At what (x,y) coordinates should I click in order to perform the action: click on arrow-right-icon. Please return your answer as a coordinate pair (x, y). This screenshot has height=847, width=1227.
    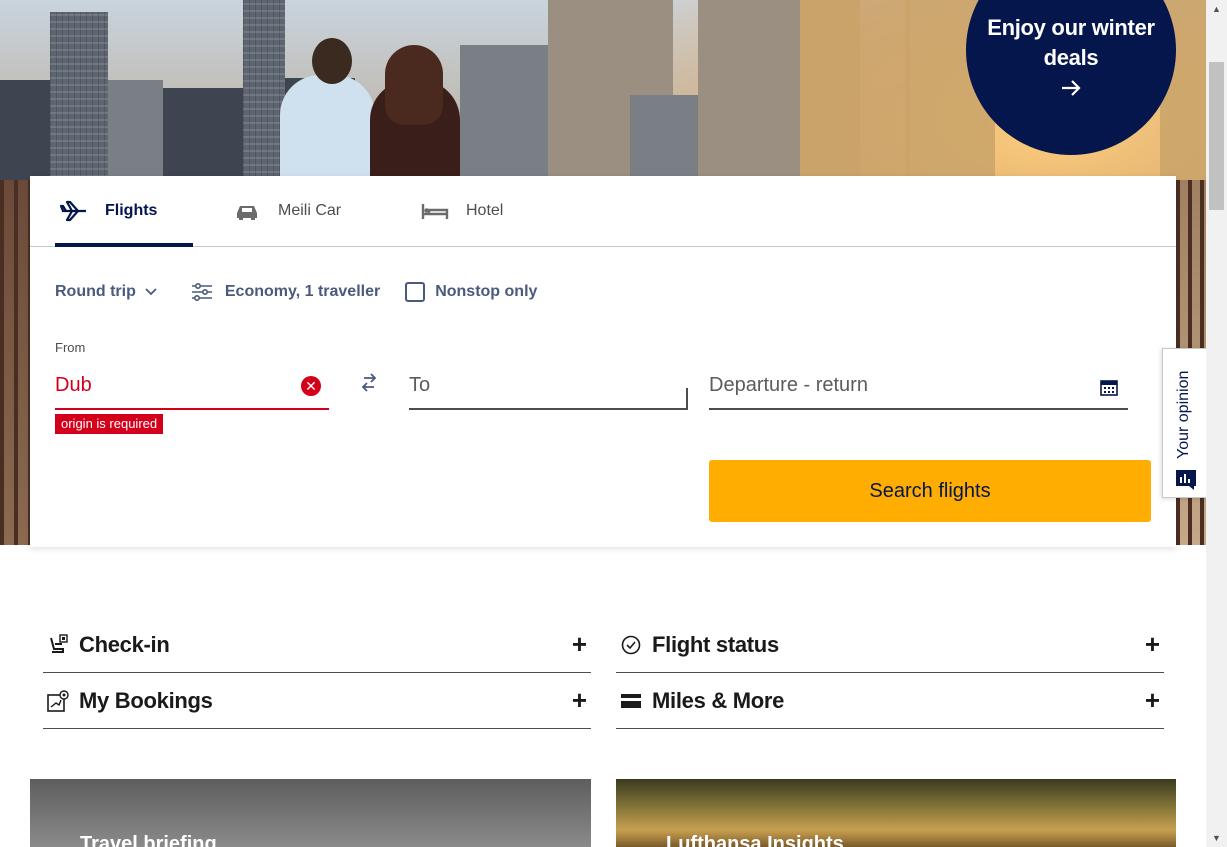
    Looking at the image, I should click on (1071, 90).